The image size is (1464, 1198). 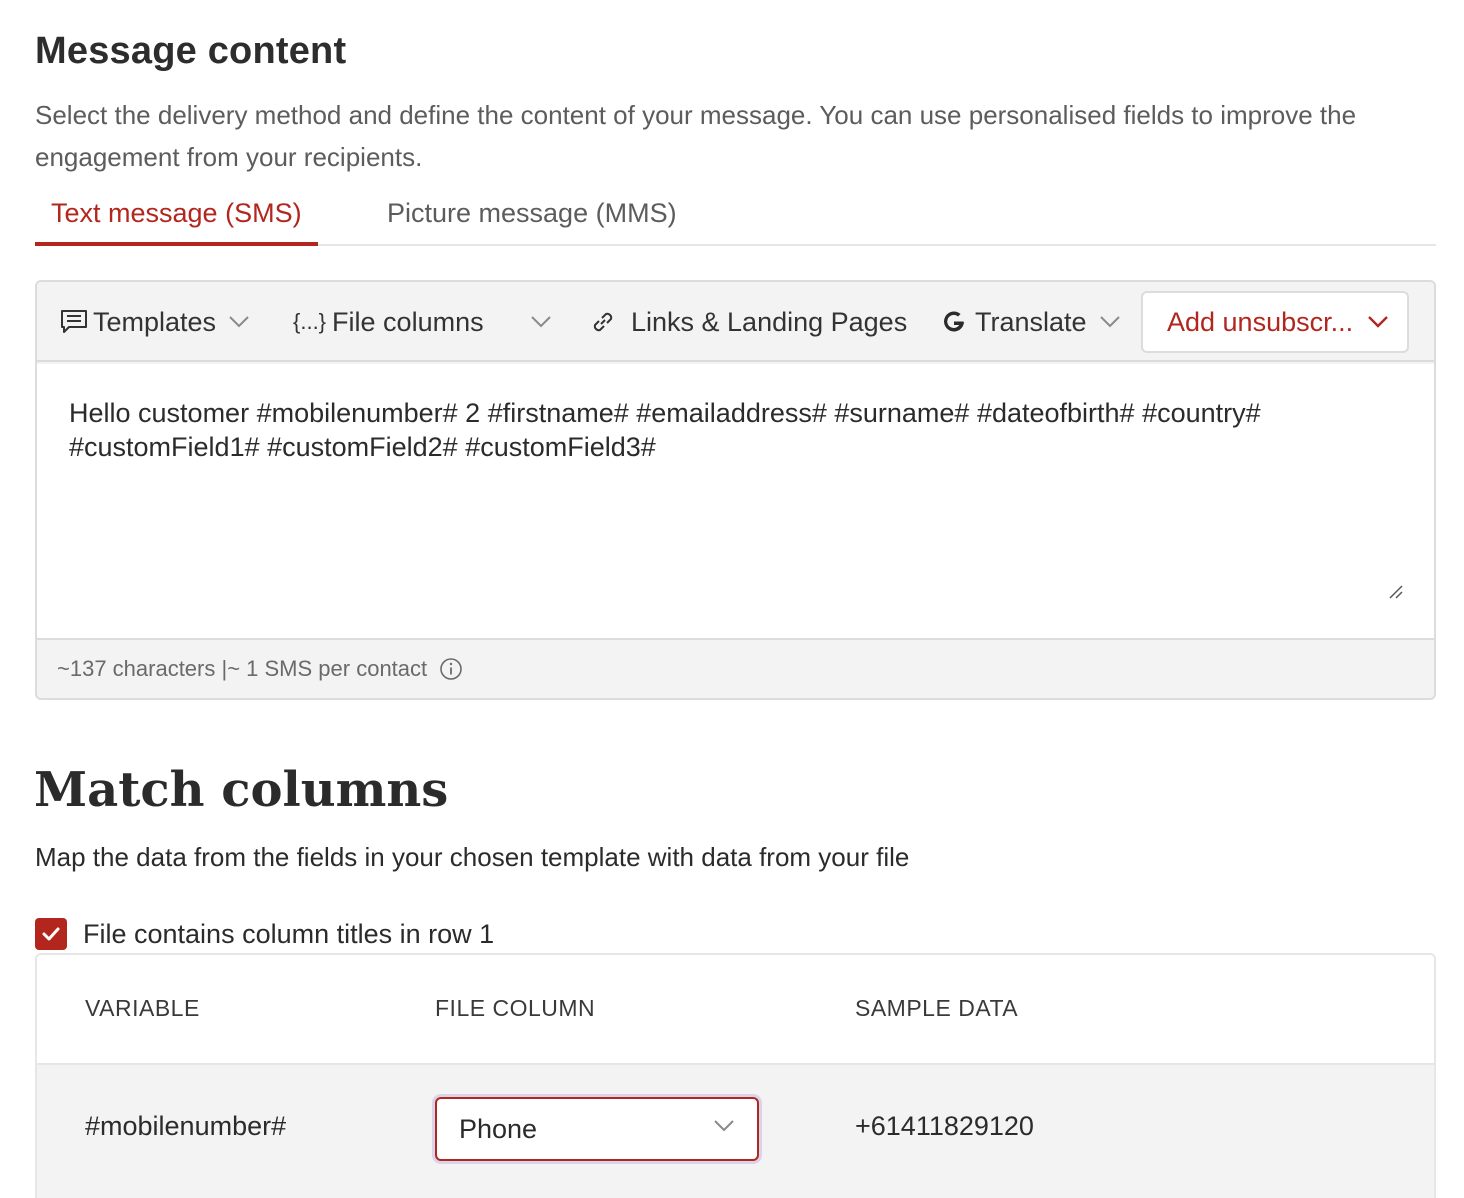 What do you see at coordinates (944, 1126) in the screenshot?
I see `sample-data-cell: +61411829120` at bounding box center [944, 1126].